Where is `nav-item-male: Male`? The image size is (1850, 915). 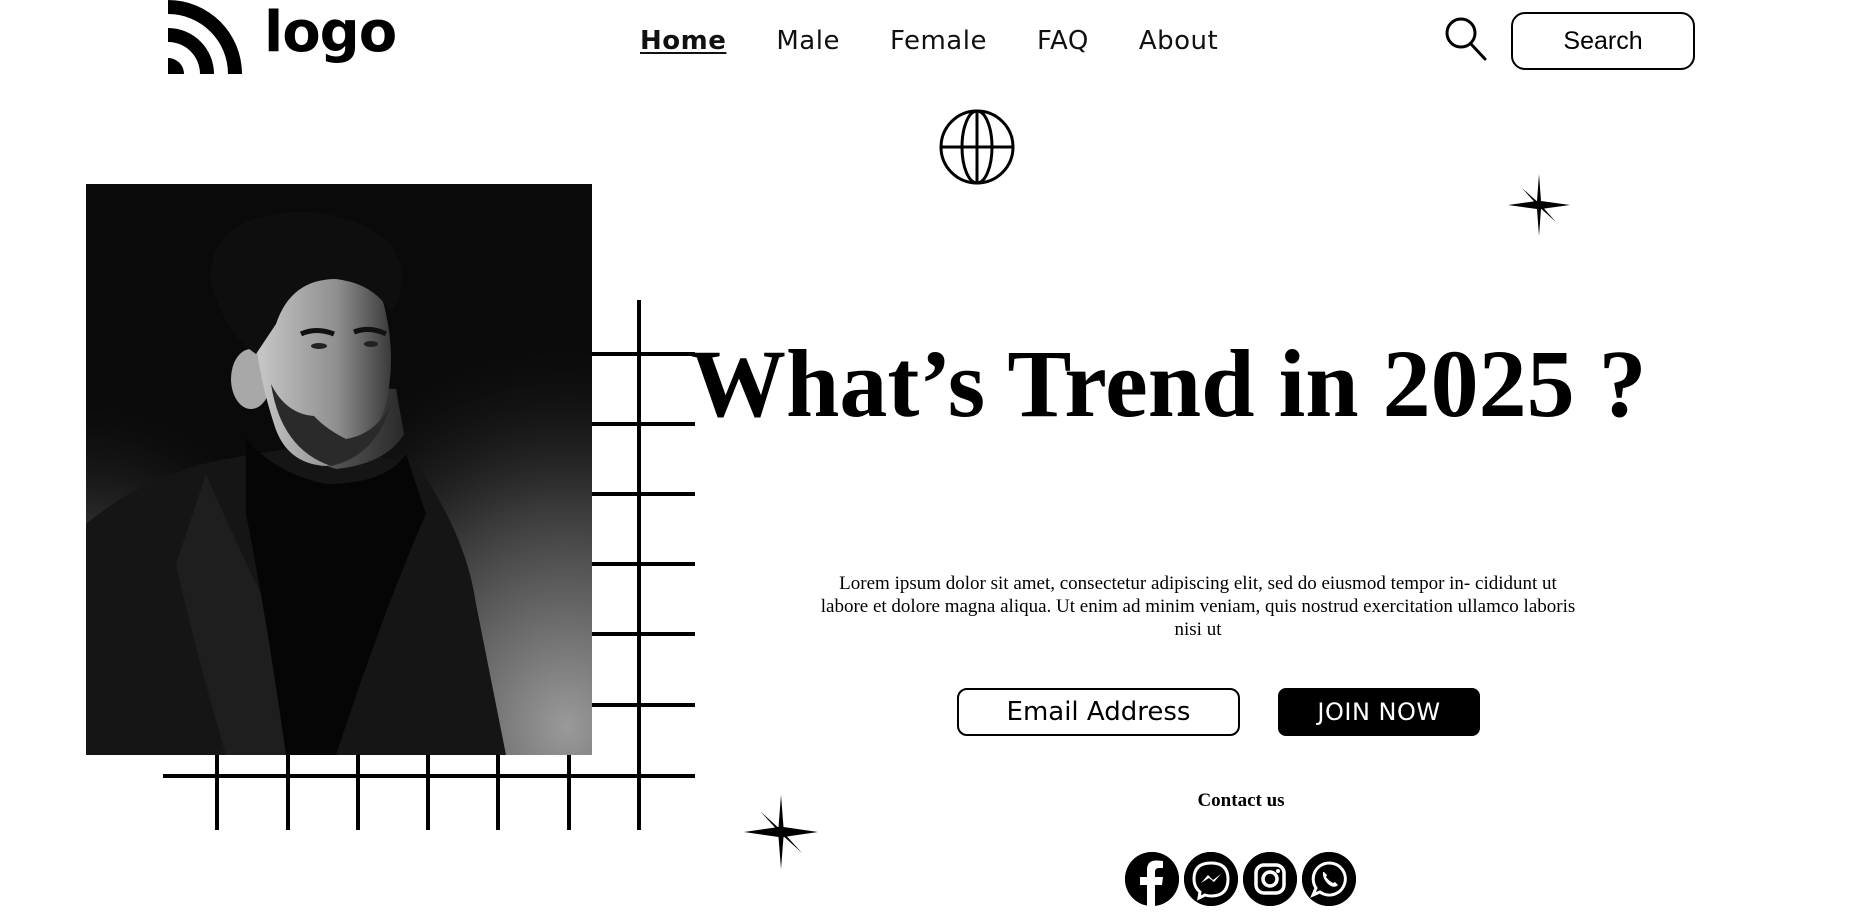
nav-item-male: Male is located at coordinates (808, 41).